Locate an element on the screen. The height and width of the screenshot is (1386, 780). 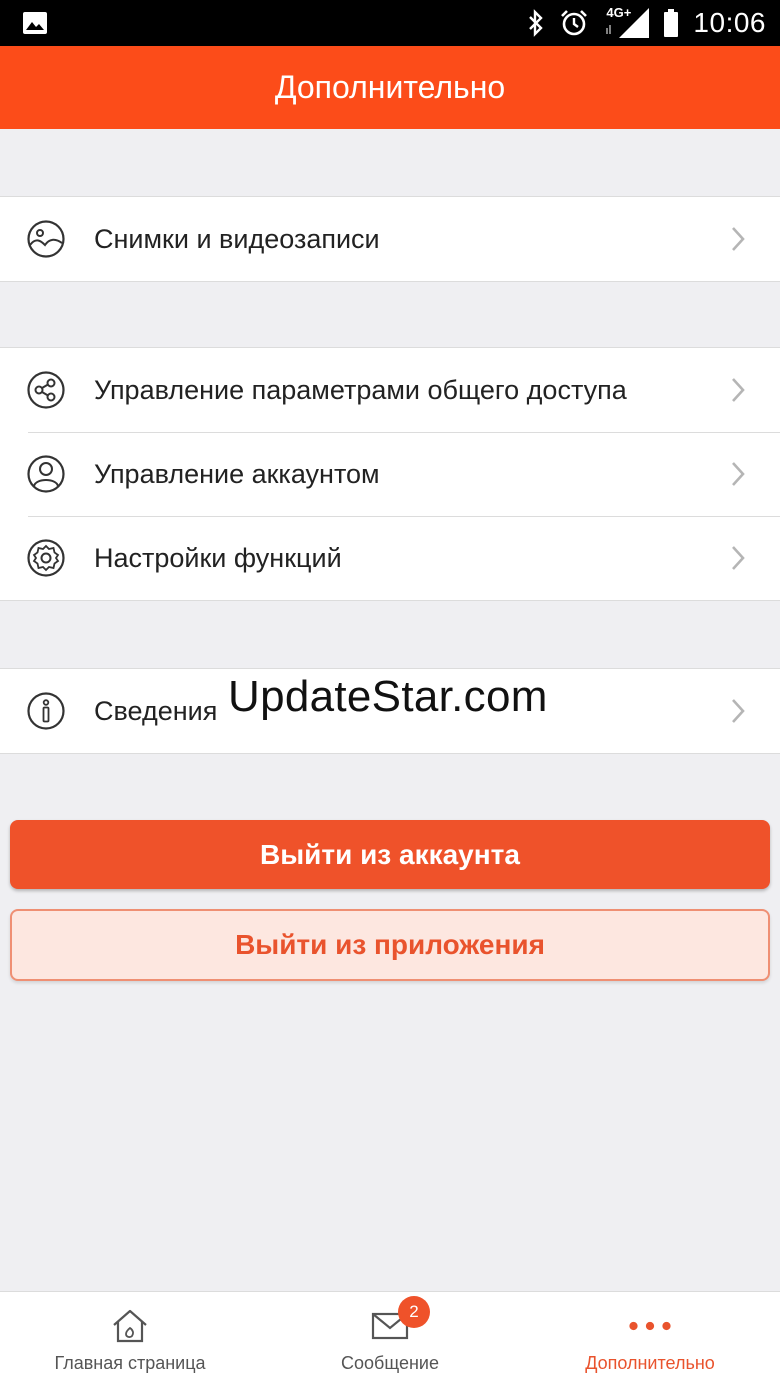
menu-item-account: Управление аккаунтом is located at coordinates (390, 474).